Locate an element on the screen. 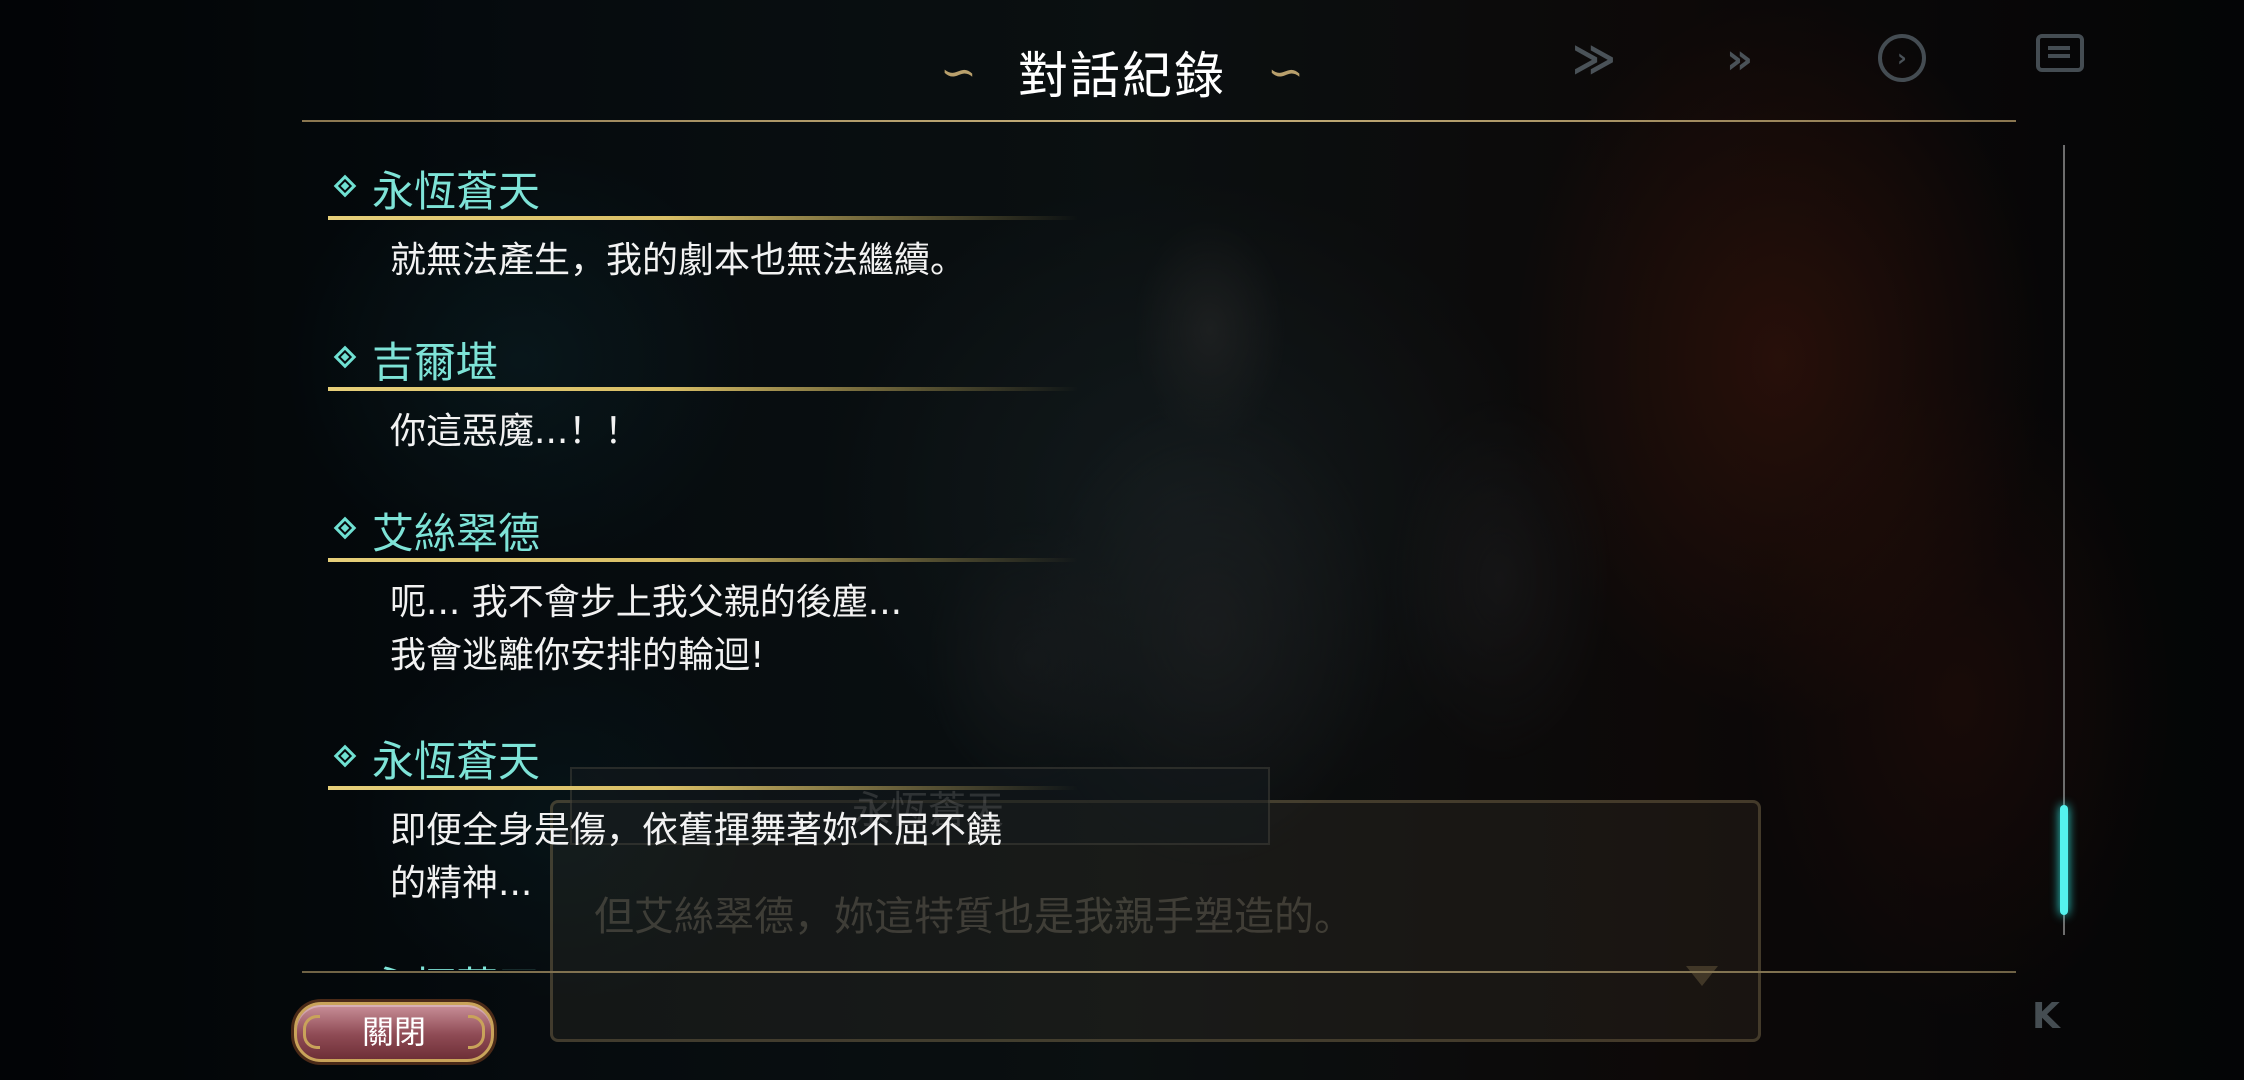 The height and width of the screenshot is (1080, 2244). dialogue-text: 就無法產生，我的劇本也無法繼續。 is located at coordinates (678, 260).